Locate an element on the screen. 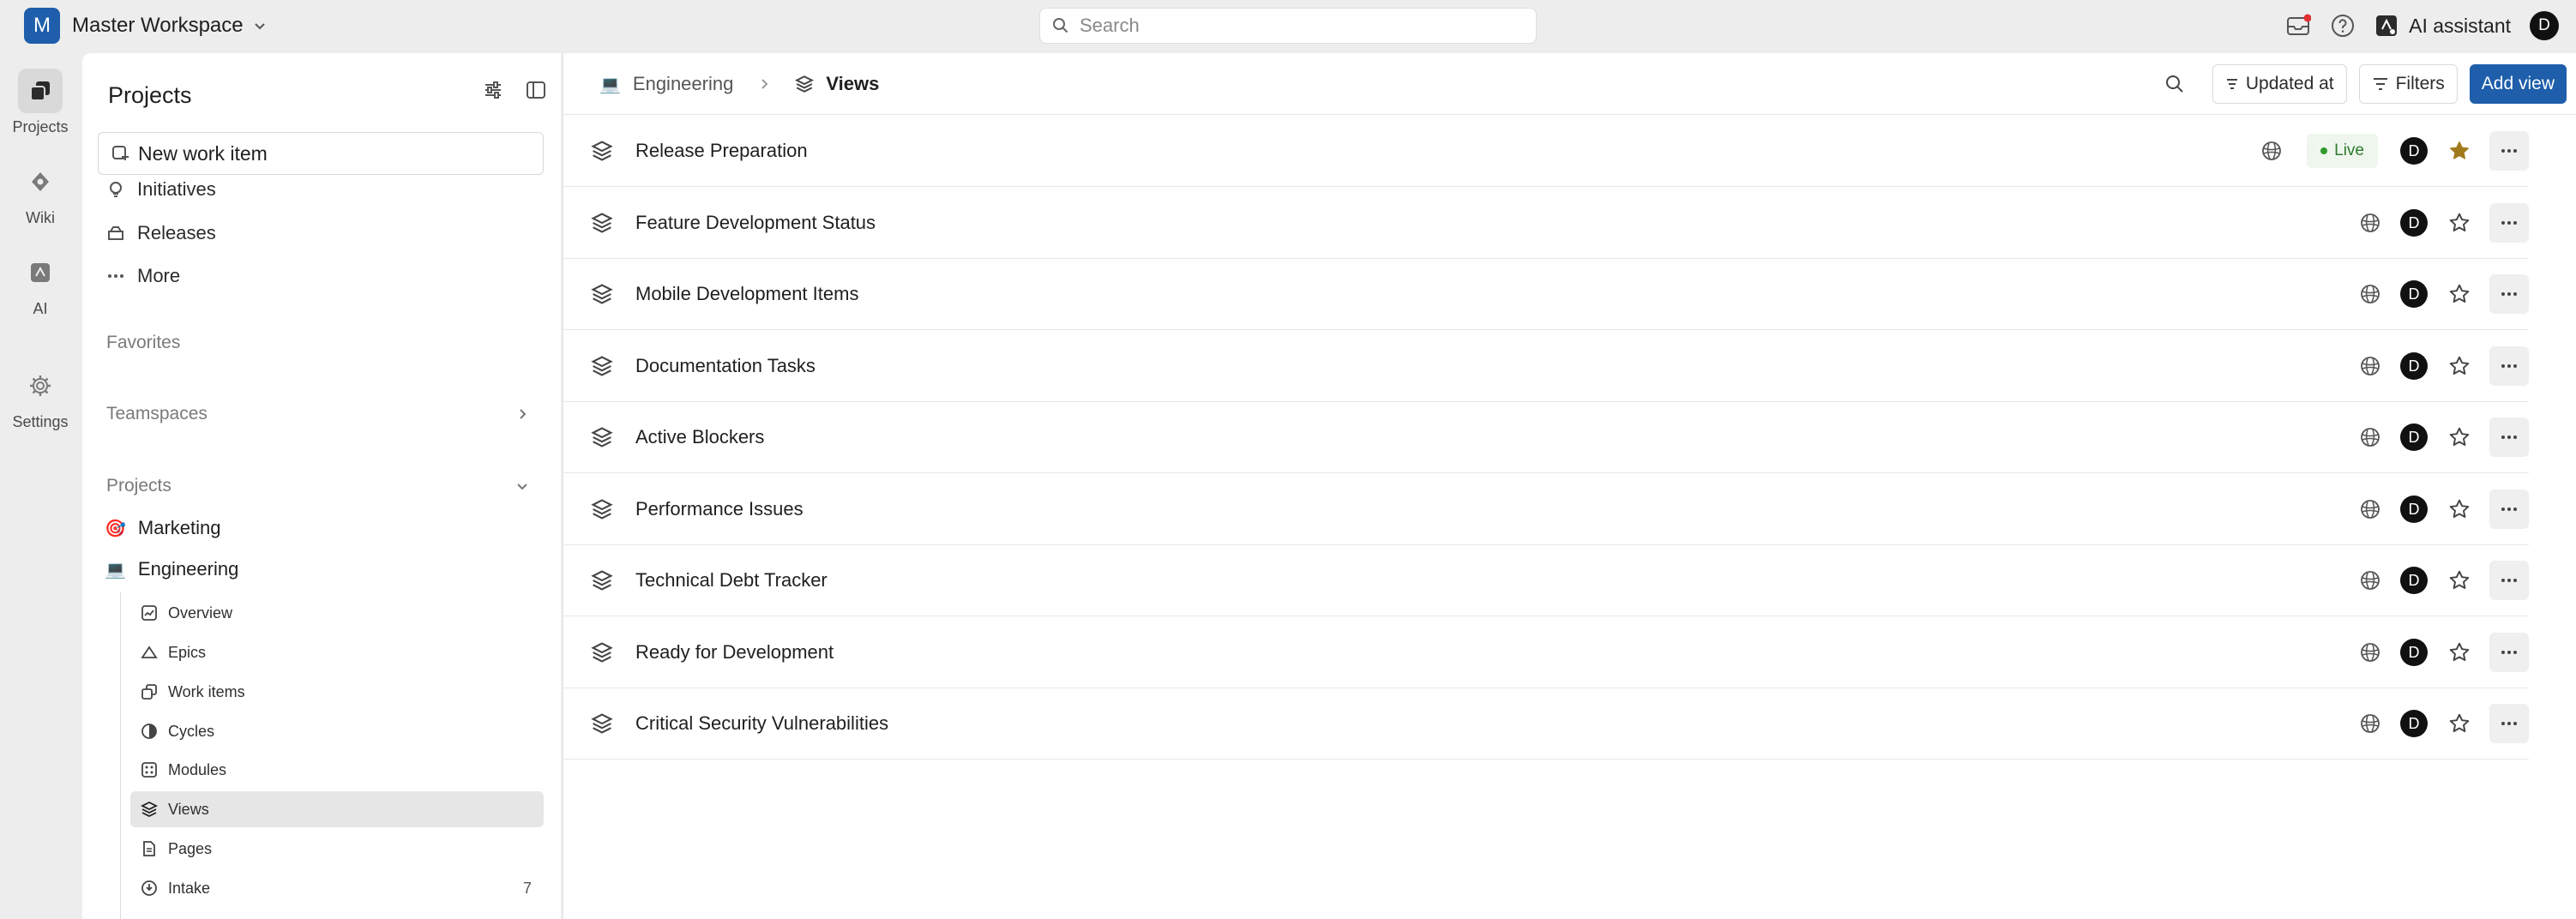 The height and width of the screenshot is (919, 2576). project-nav-views: Views is located at coordinates (337, 809).